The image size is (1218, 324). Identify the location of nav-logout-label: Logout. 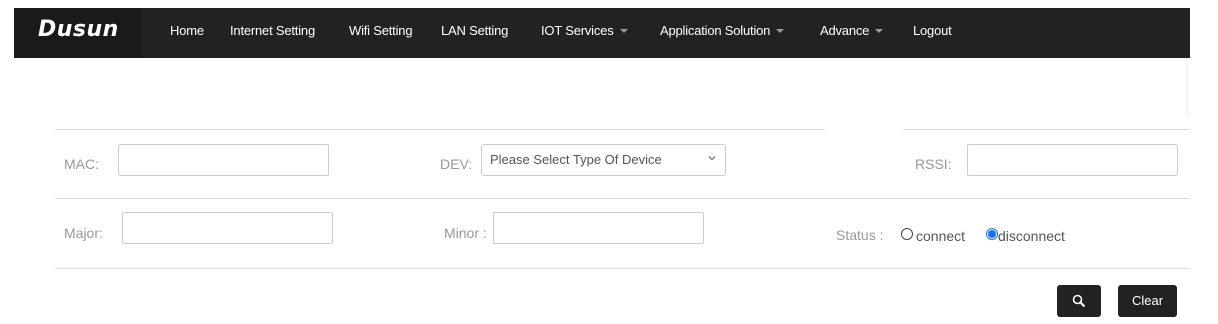
(932, 30).